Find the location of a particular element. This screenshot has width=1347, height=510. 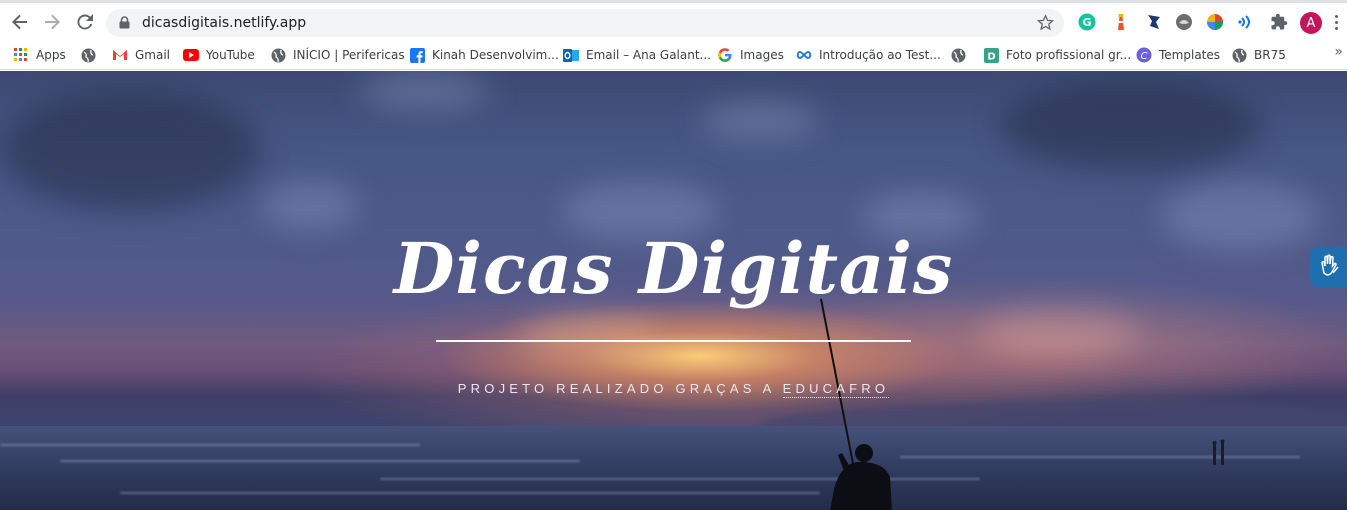

youtube-icon is located at coordinates (191, 55).